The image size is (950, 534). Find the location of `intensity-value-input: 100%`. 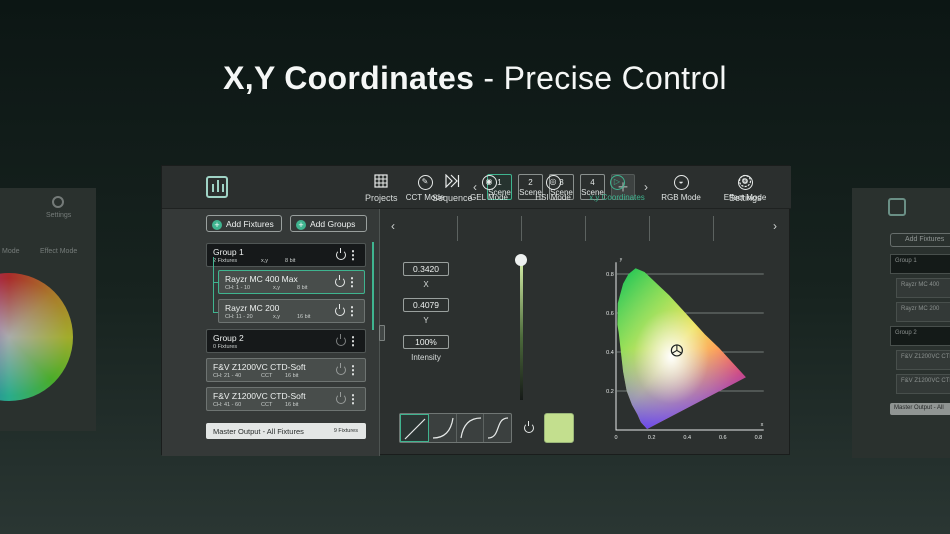

intensity-value-input: 100% is located at coordinates (426, 342).